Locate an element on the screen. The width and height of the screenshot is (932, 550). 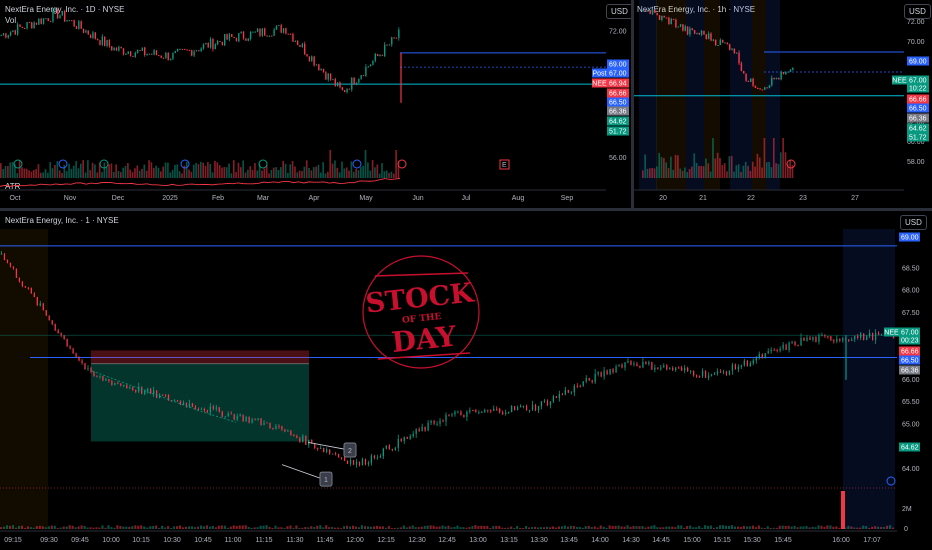
intraday-x-tick: 13:45 is located at coordinates (569, 540).